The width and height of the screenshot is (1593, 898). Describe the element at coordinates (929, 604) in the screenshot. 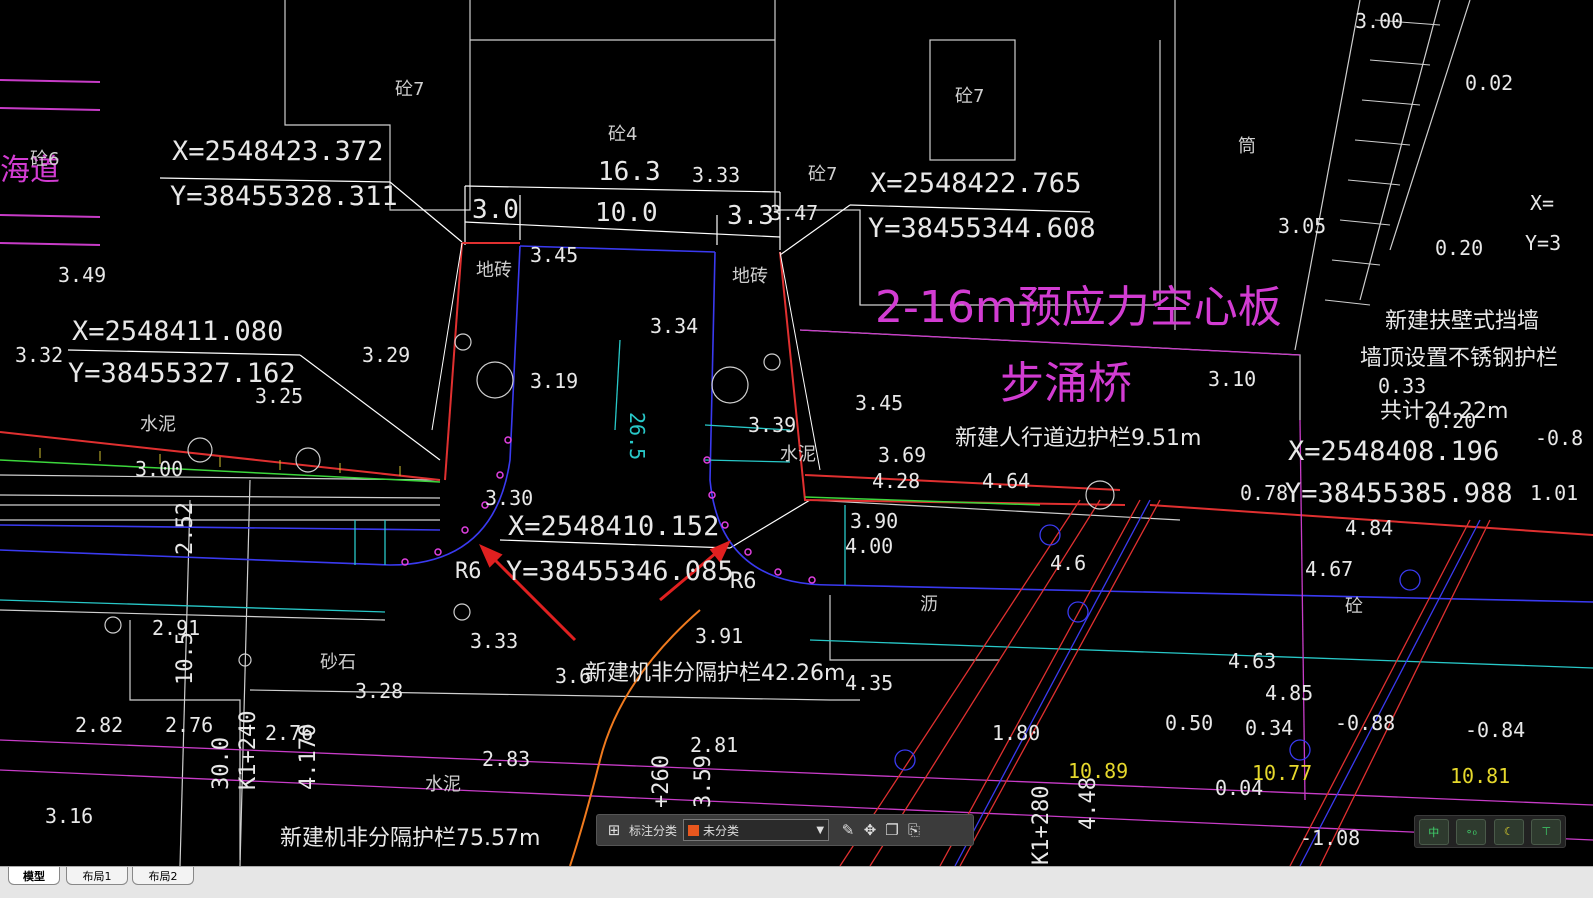

I see `asphalt: 沥` at that location.